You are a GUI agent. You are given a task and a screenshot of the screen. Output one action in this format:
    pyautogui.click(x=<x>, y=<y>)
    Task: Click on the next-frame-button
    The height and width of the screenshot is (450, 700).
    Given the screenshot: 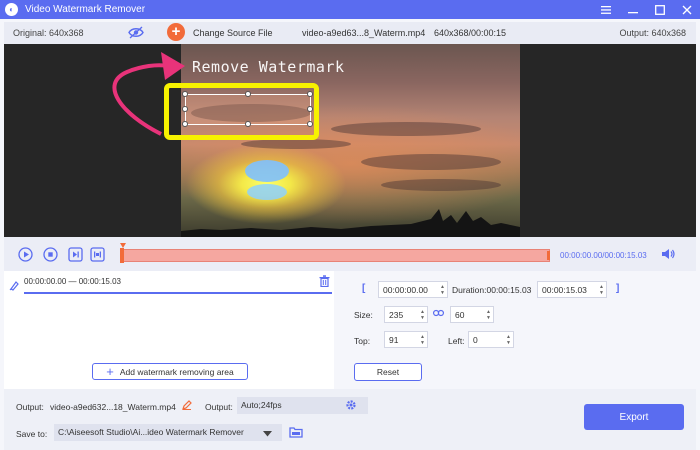 What is the action you would take?
    pyautogui.click(x=75, y=254)
    